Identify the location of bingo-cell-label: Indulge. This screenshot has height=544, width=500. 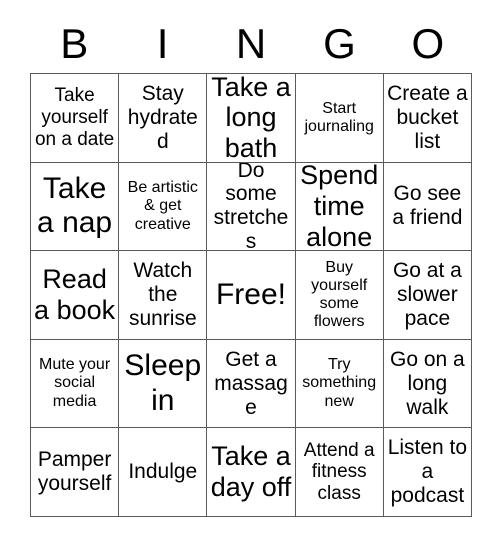
(163, 472).